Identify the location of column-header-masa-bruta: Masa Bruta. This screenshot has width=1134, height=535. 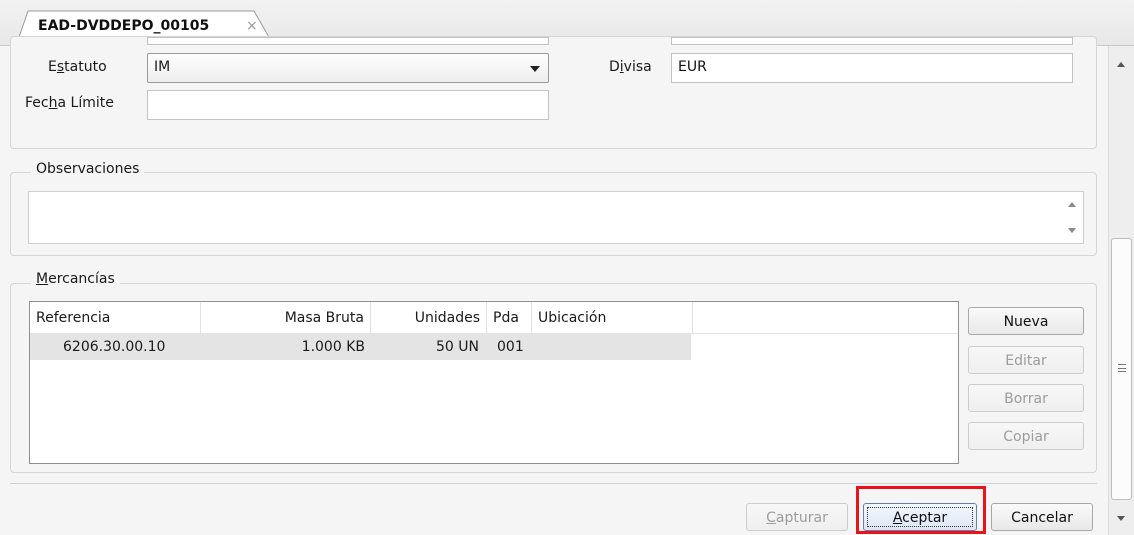
(286, 318).